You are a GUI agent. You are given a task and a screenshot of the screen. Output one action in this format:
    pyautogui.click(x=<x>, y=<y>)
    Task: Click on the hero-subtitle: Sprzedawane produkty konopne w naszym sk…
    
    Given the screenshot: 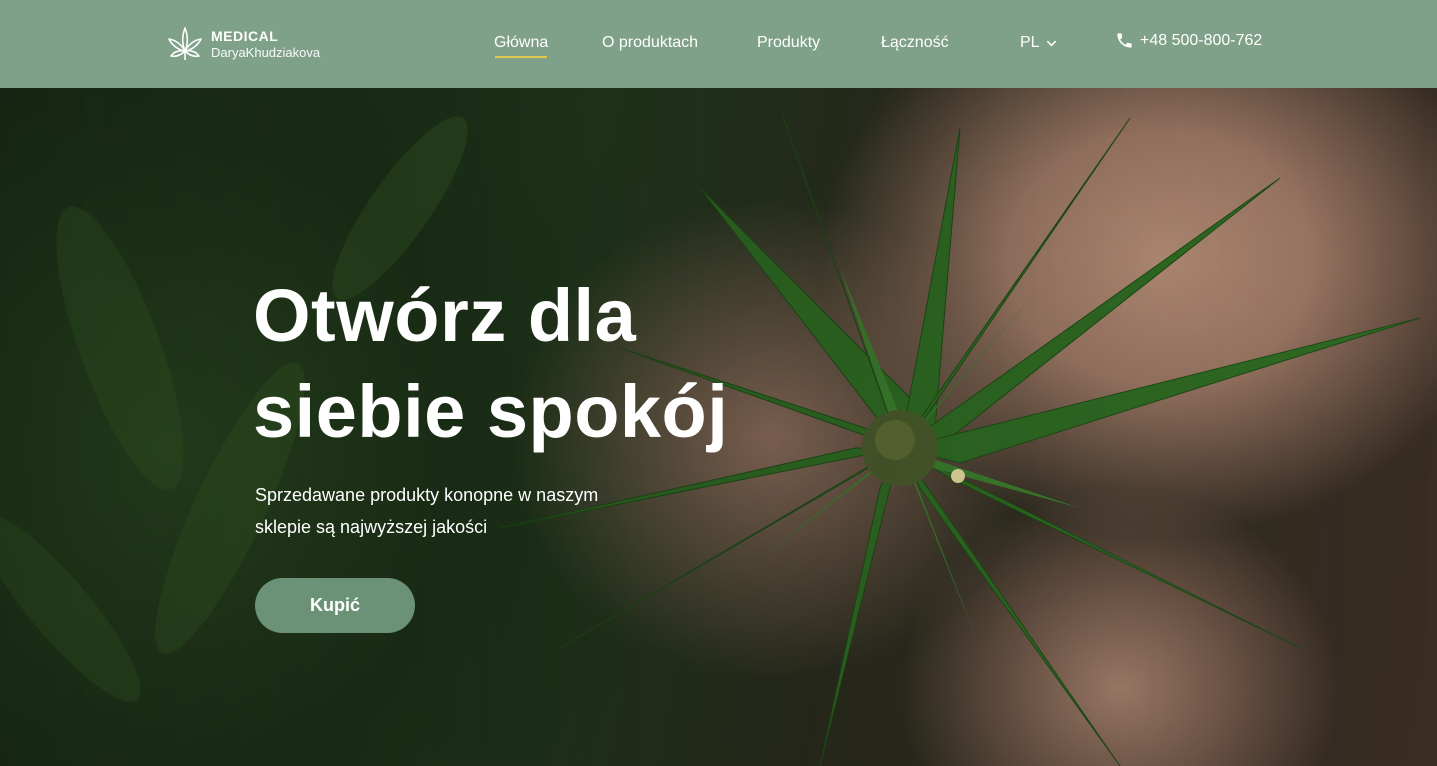 What is the action you would take?
    pyautogui.click(x=427, y=511)
    